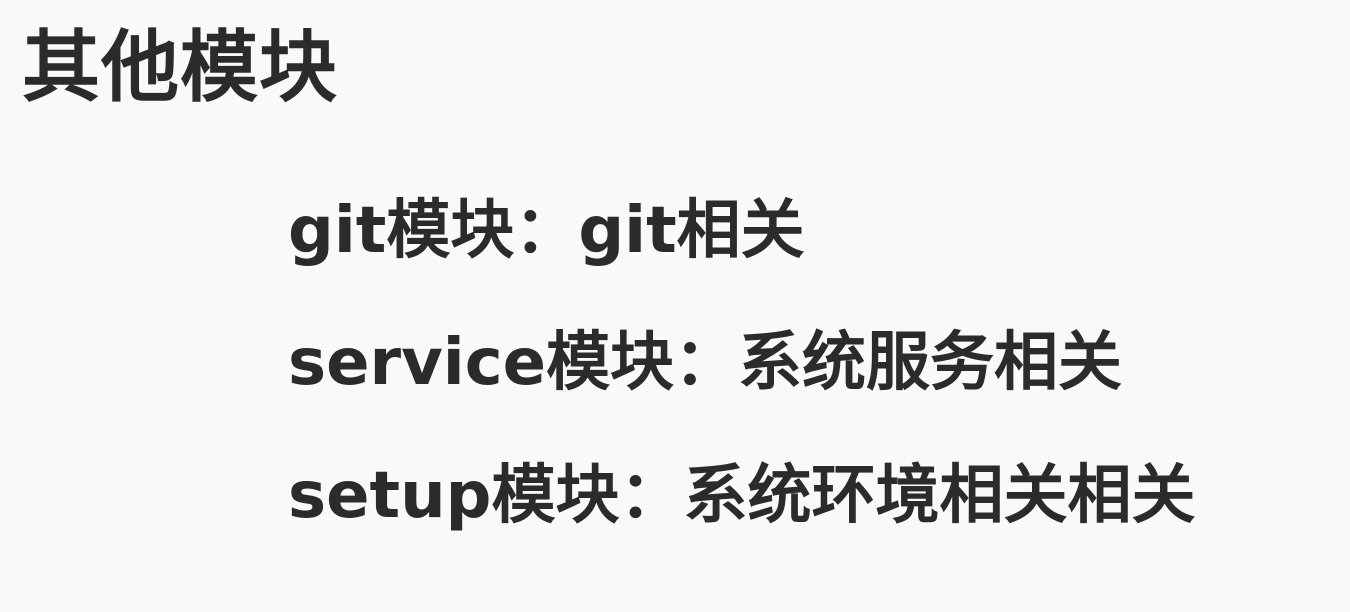 The width and height of the screenshot is (1350, 612). I want to click on slide-title: 其他模块, so click(180, 68).